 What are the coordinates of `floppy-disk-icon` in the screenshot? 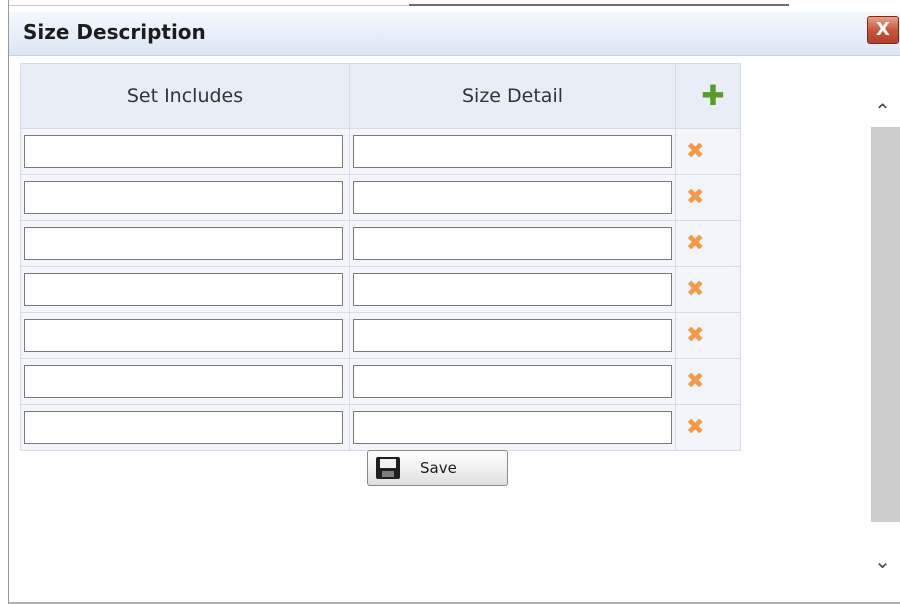 It's located at (388, 468).